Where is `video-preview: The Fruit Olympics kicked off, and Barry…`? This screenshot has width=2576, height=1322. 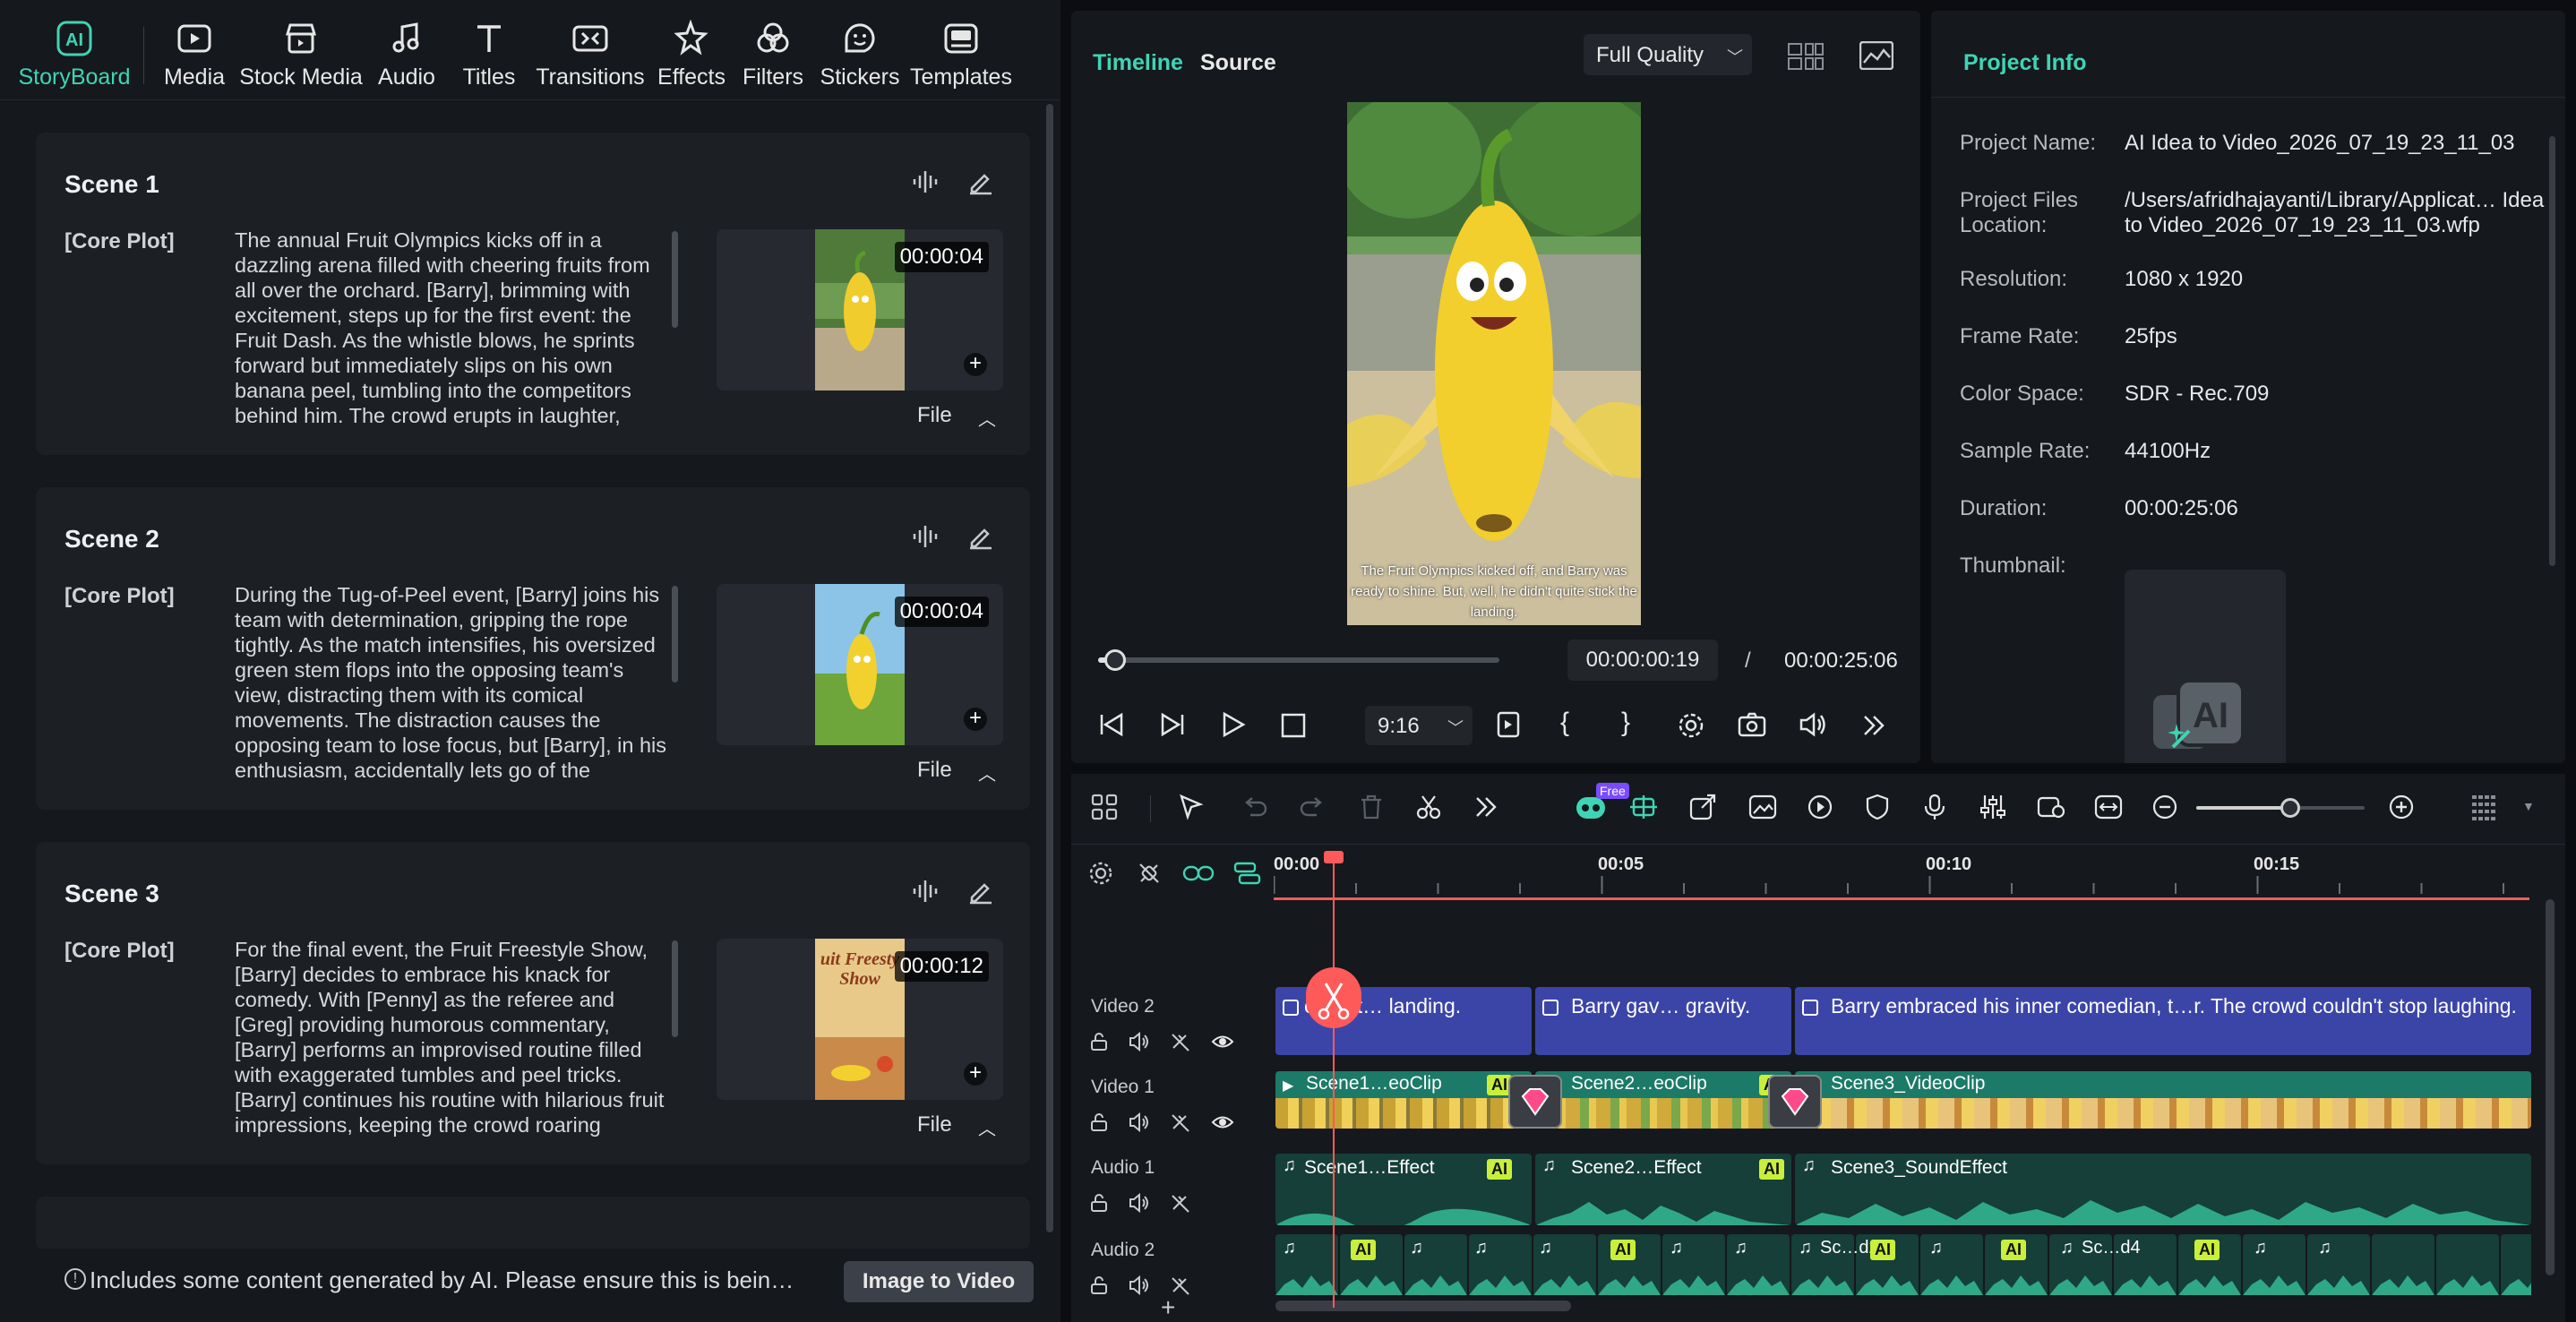
video-preview: The Fruit Olympics kicked off, and Barry… is located at coordinates (1494, 363).